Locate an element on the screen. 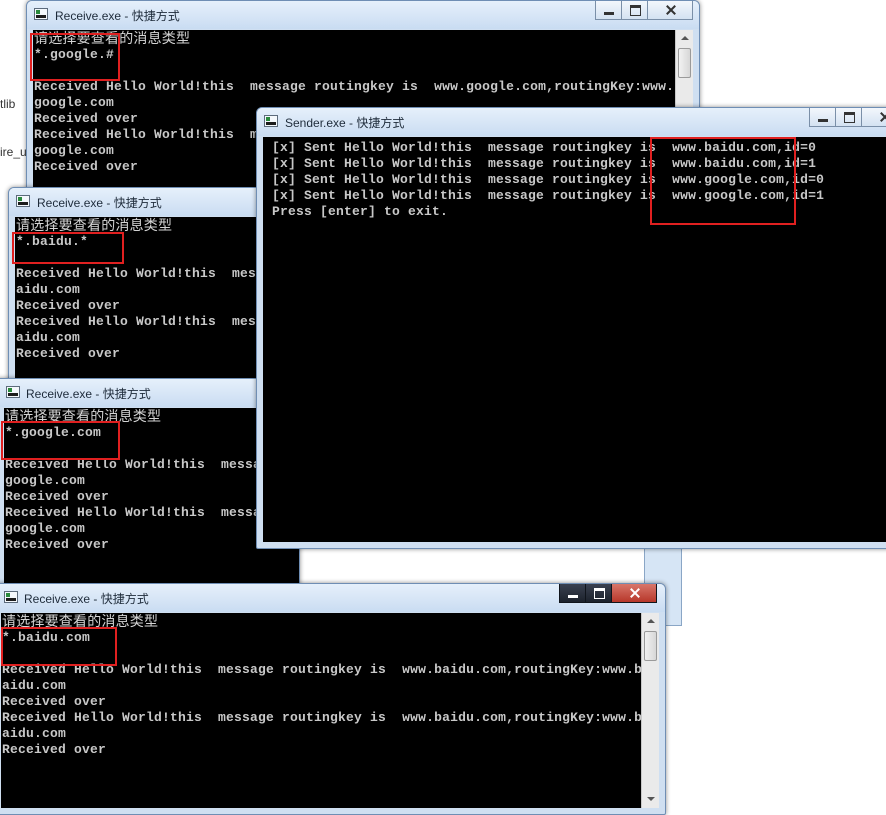 This screenshot has width=886, height=815. console-line: *.google.# is located at coordinates (74, 54).